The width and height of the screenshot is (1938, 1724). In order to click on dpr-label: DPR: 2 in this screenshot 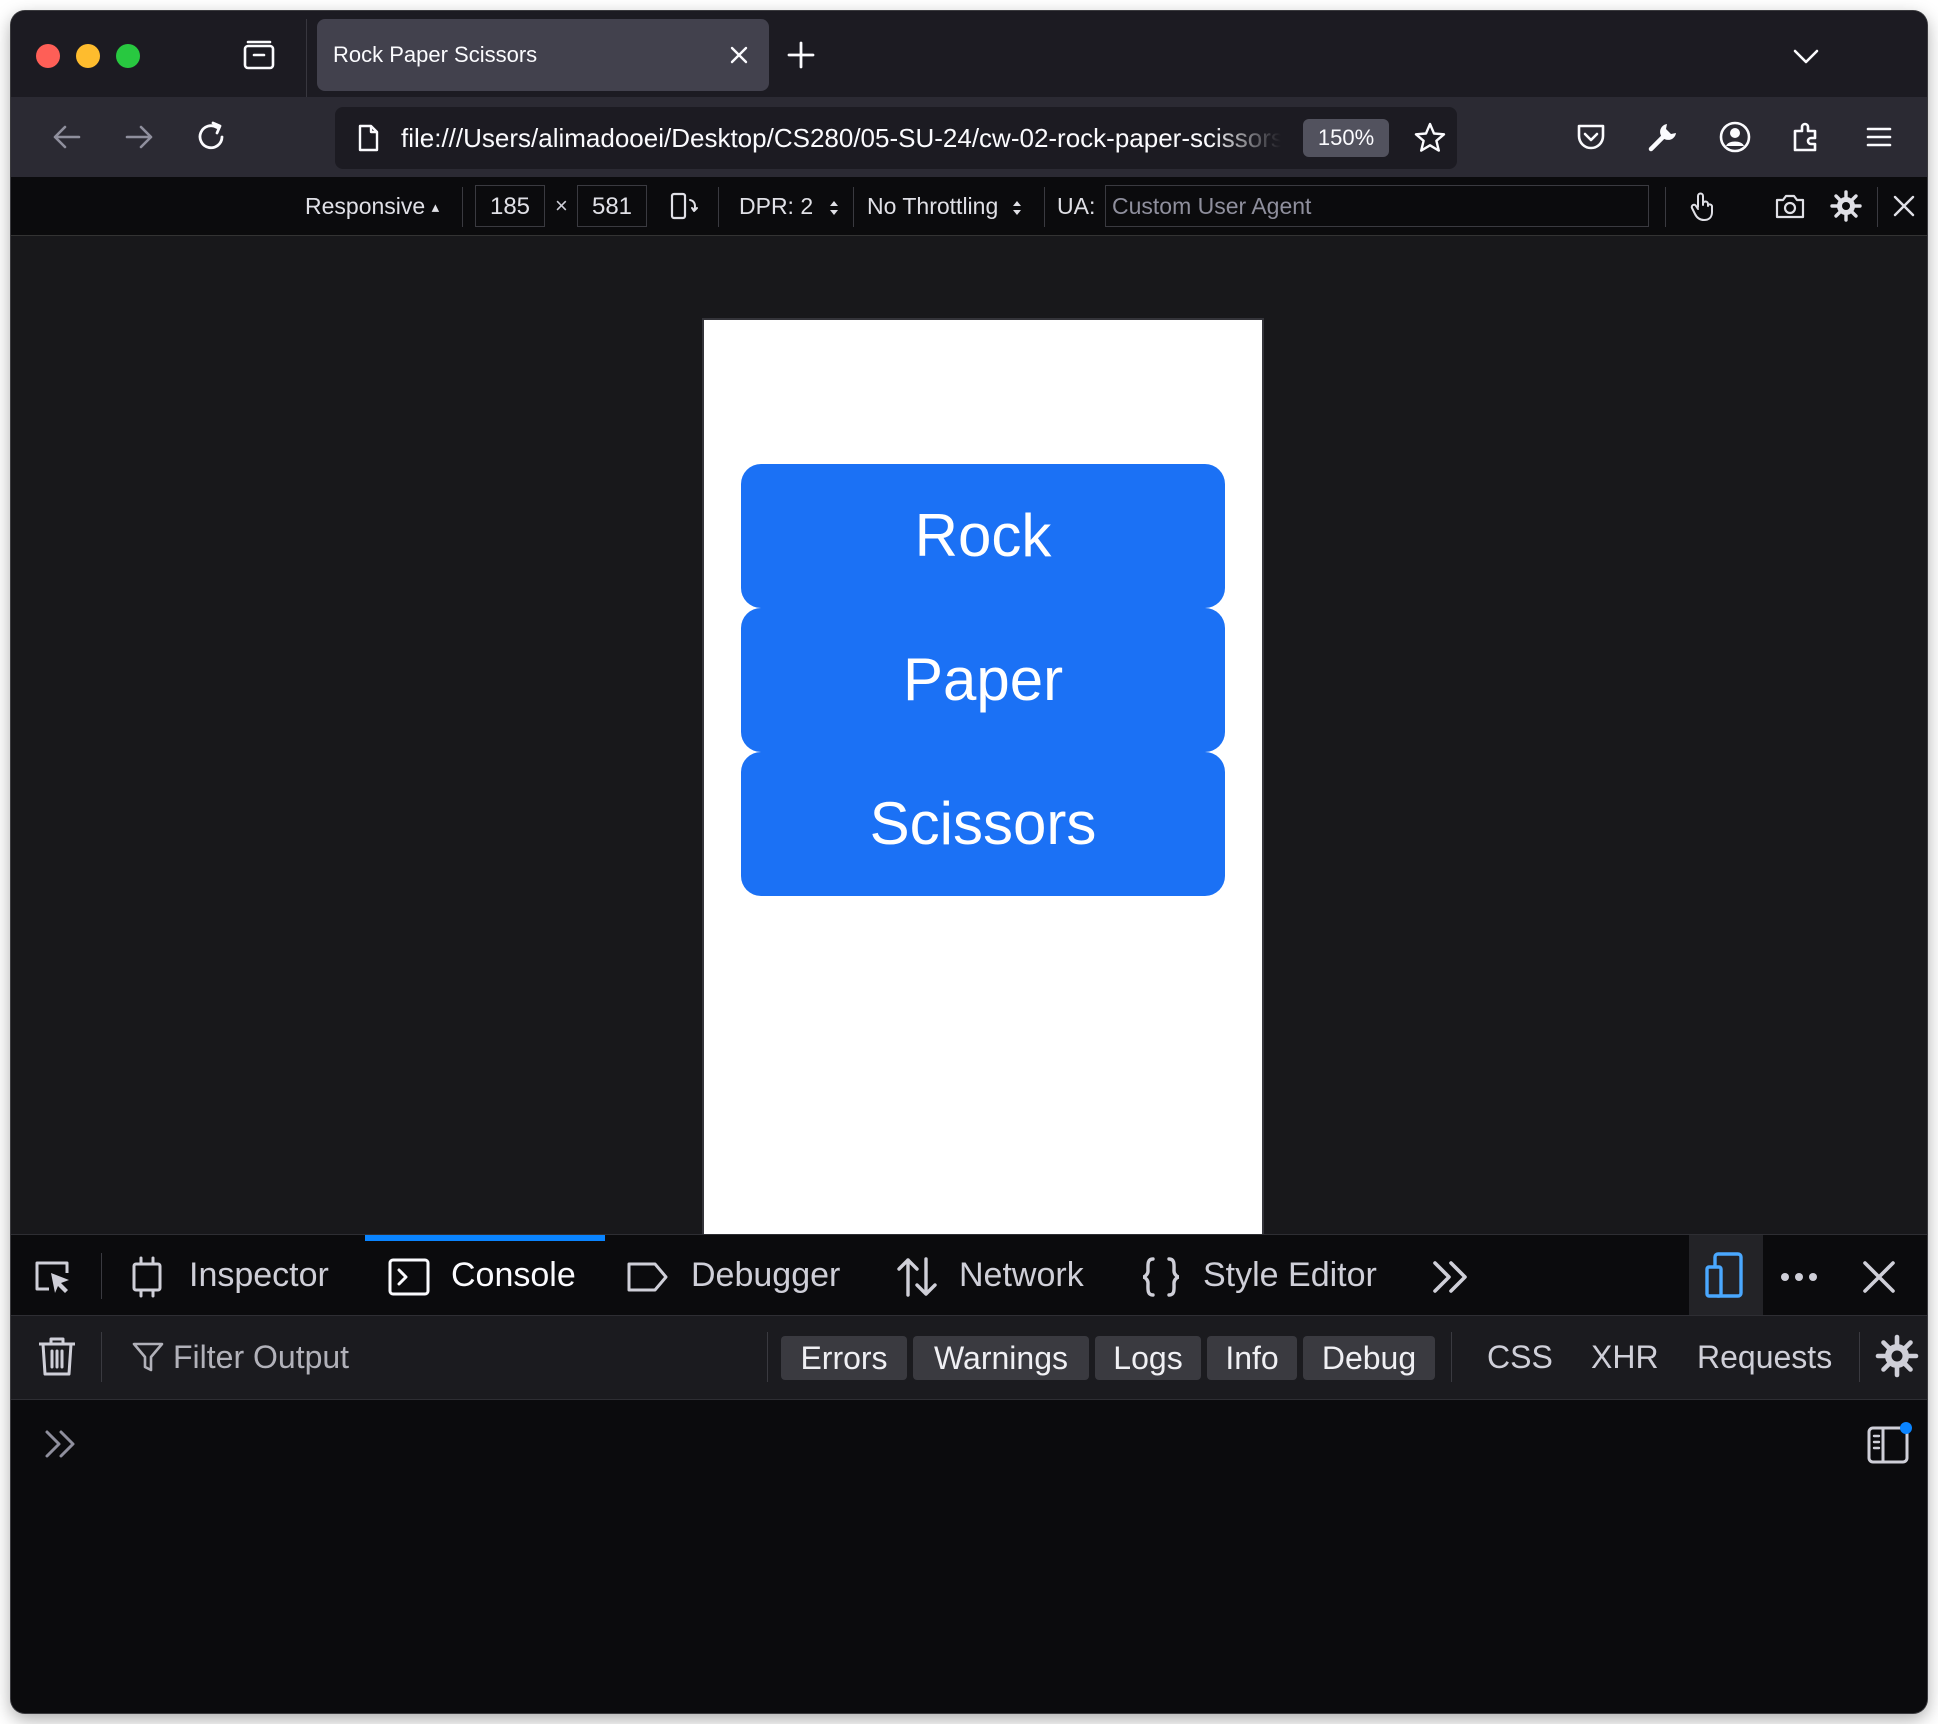, I will do `click(776, 206)`.